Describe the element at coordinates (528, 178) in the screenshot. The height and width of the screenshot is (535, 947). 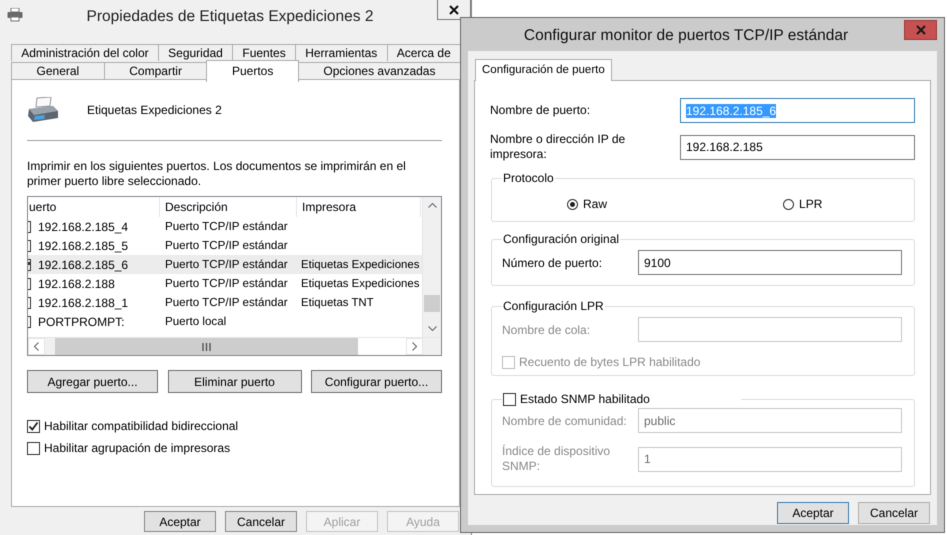
I see `group-title: Protocolo` at that location.